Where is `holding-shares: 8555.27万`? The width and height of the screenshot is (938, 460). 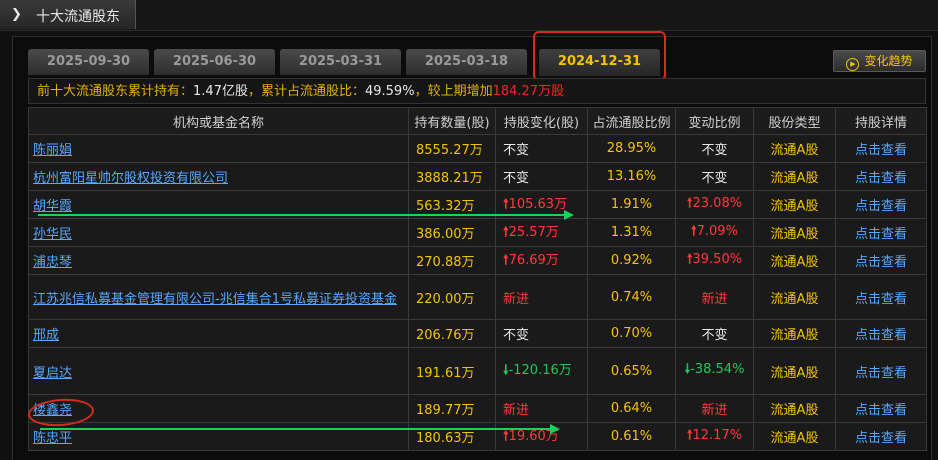
holding-shares: 8555.27万 is located at coordinates (452, 148).